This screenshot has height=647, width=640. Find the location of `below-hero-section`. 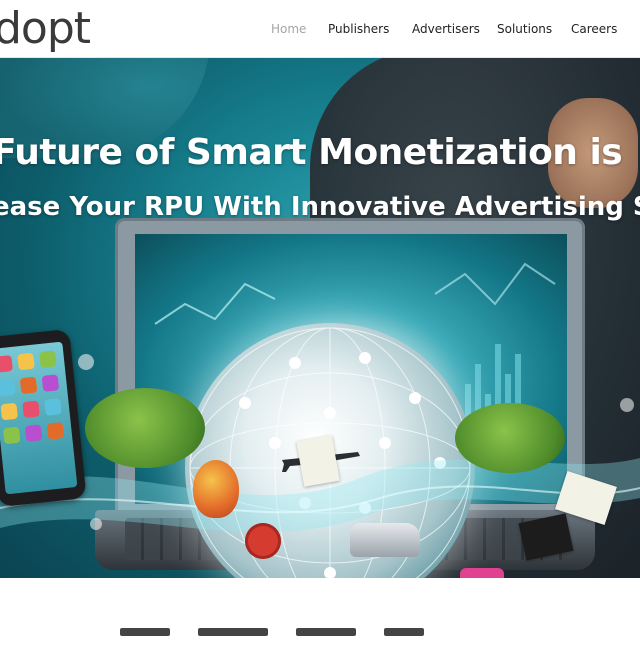

below-hero-section is located at coordinates (320, 609).